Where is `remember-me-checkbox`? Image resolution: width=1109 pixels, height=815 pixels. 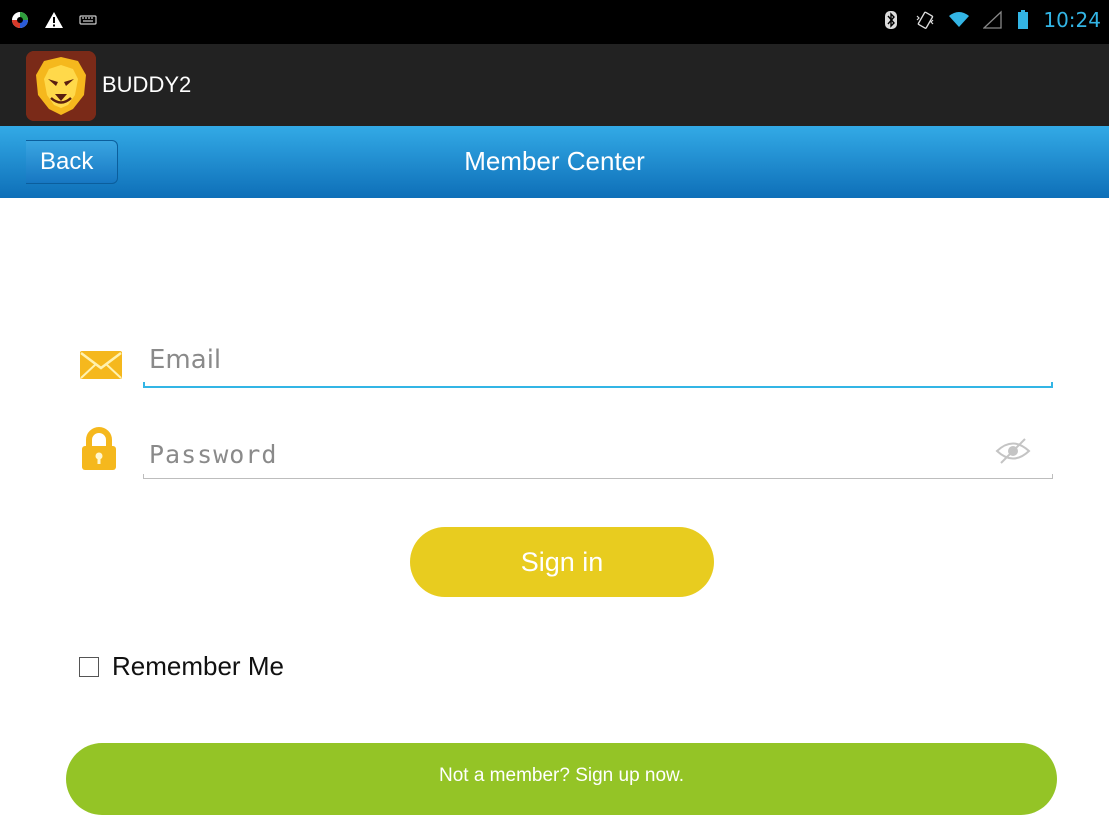
remember-me-checkbox is located at coordinates (89, 666).